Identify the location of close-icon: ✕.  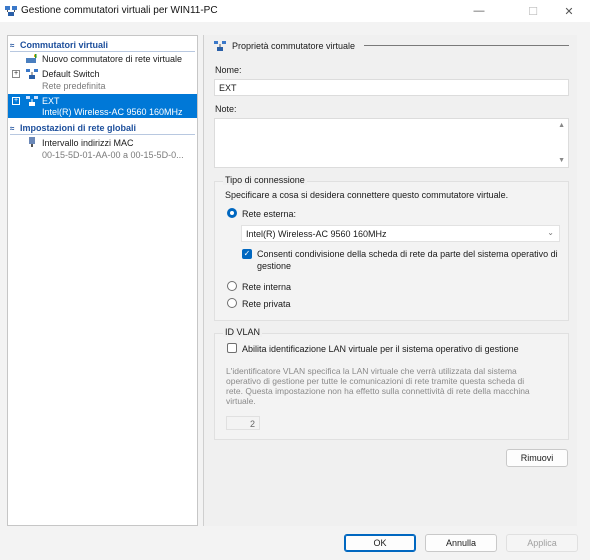
(569, 11).